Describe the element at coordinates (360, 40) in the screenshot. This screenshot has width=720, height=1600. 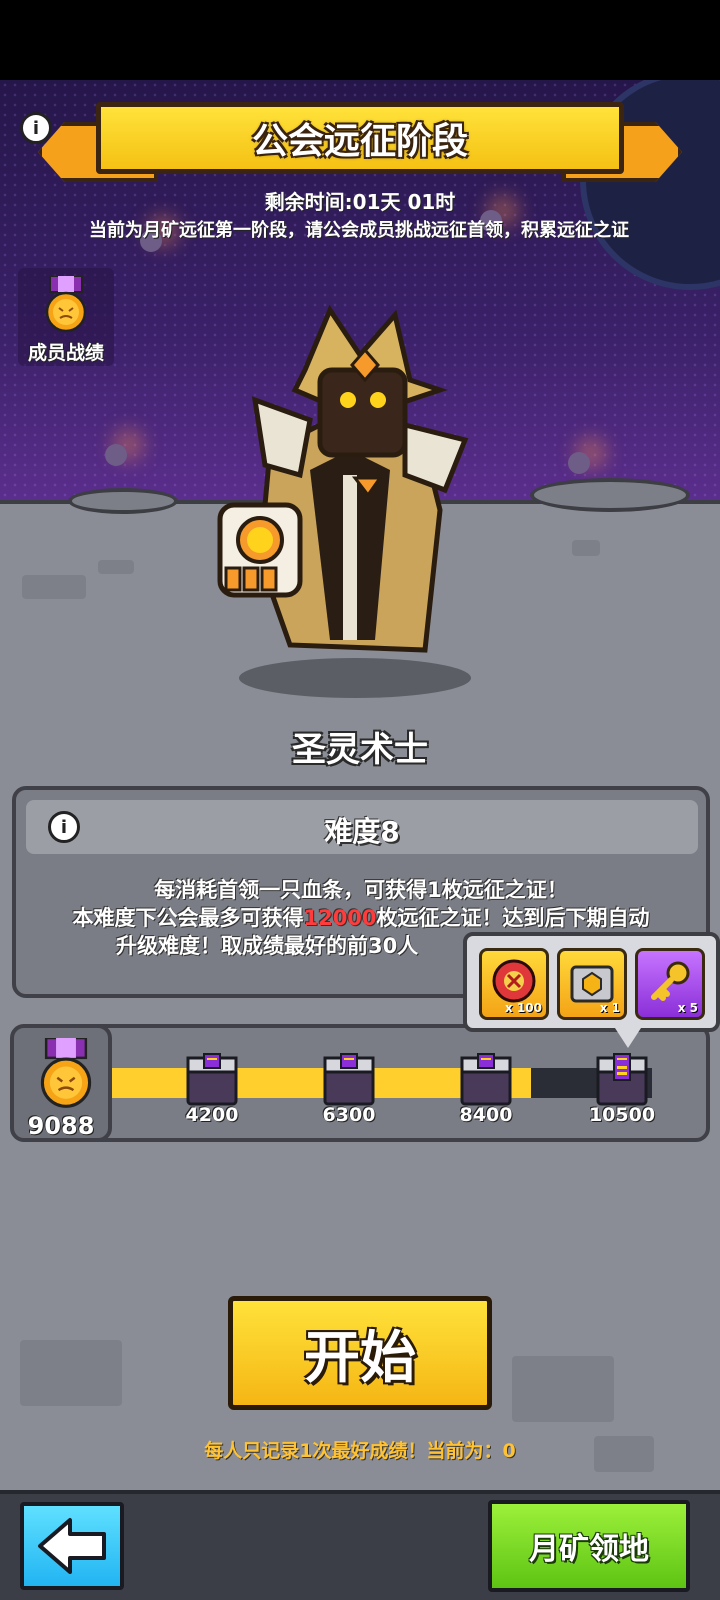
I see `status-bar` at that location.